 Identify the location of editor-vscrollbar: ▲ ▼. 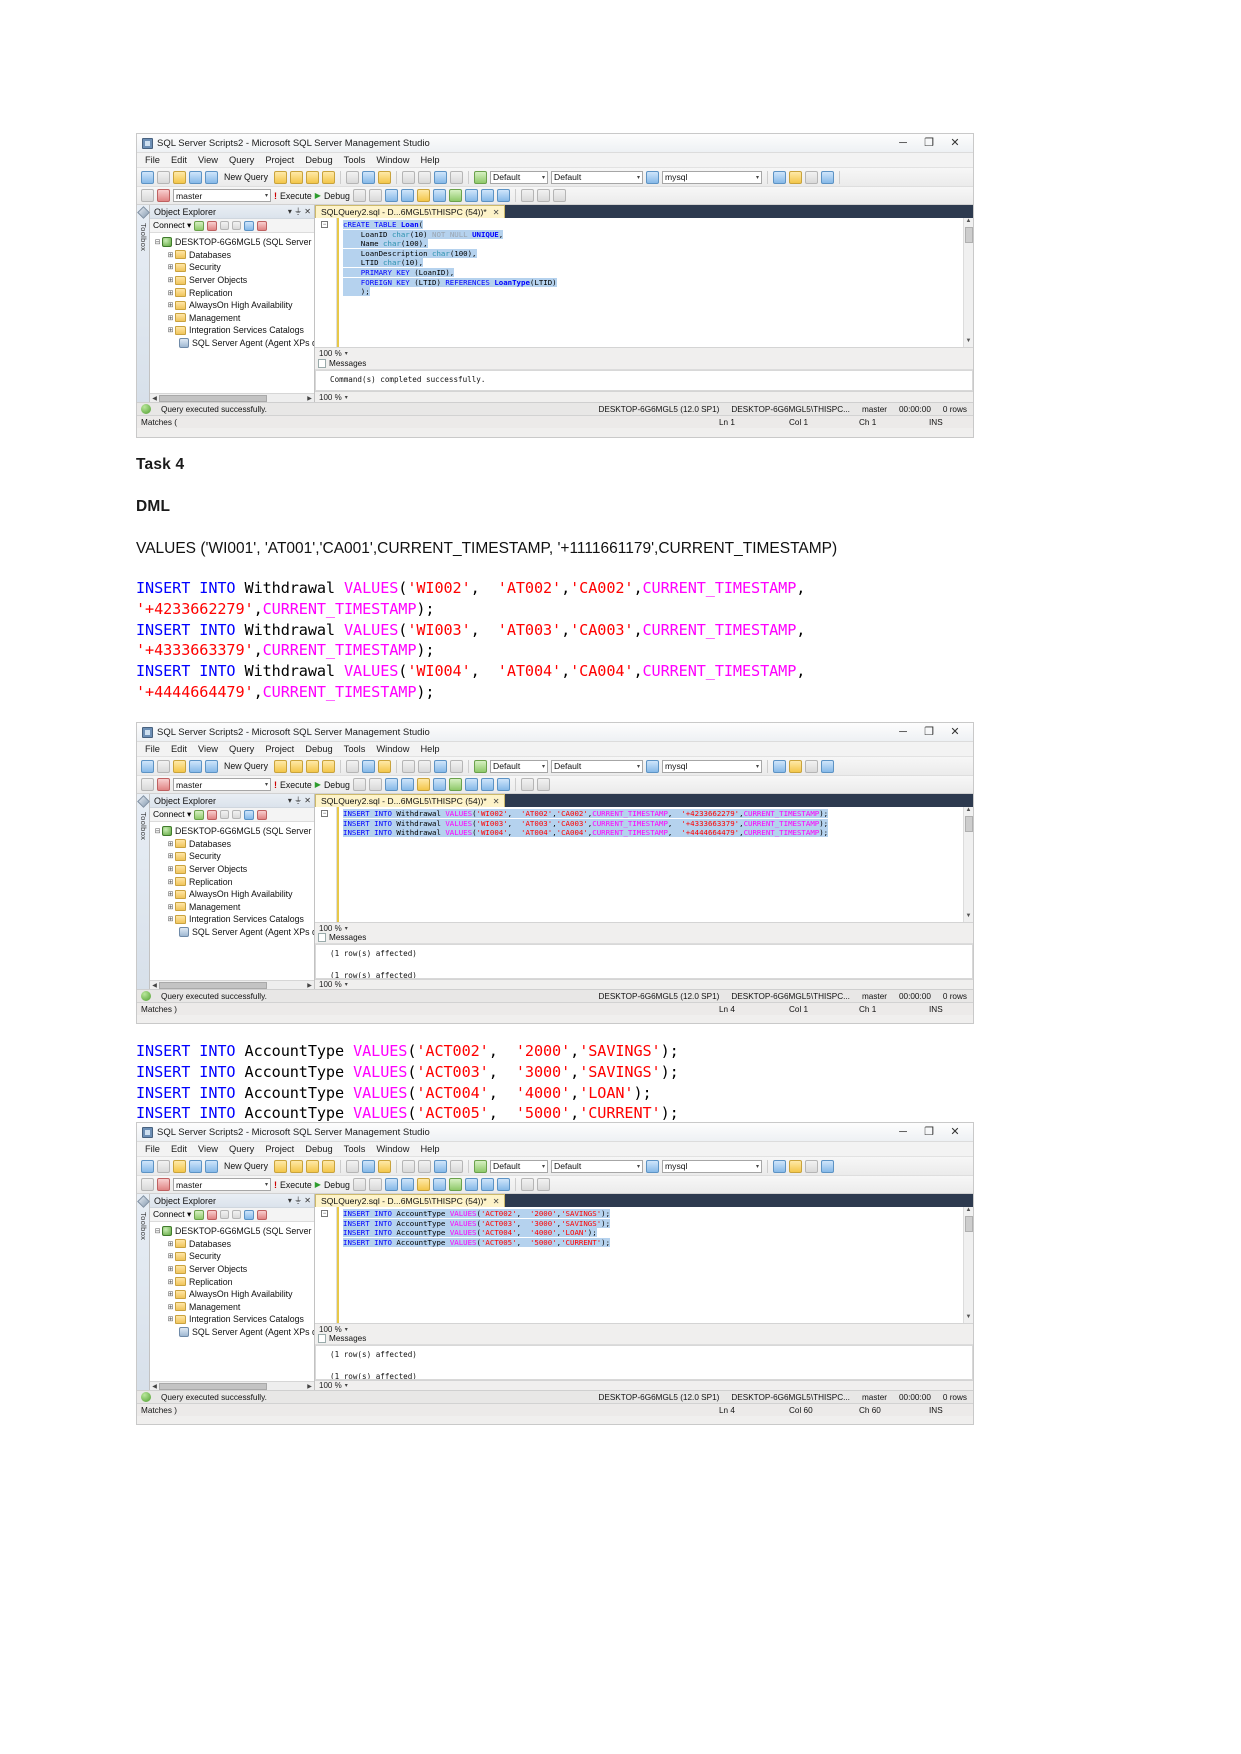
(968, 1265).